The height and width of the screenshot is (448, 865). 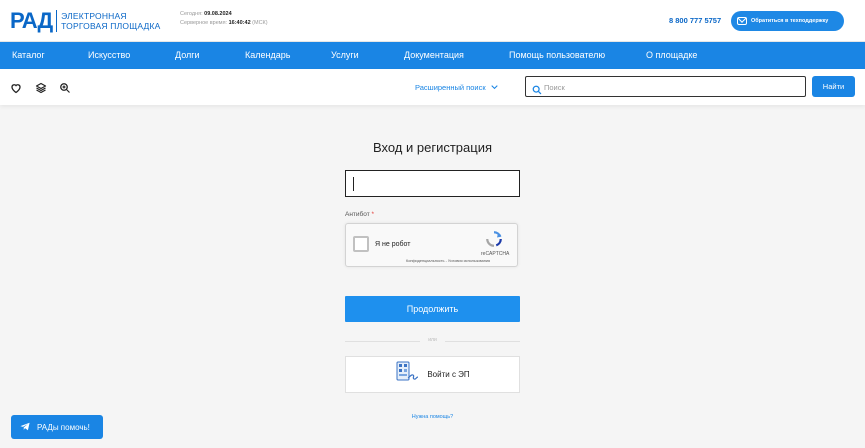 What do you see at coordinates (260, 23) in the screenshot?
I see `server-time-zone: (МСК)` at bounding box center [260, 23].